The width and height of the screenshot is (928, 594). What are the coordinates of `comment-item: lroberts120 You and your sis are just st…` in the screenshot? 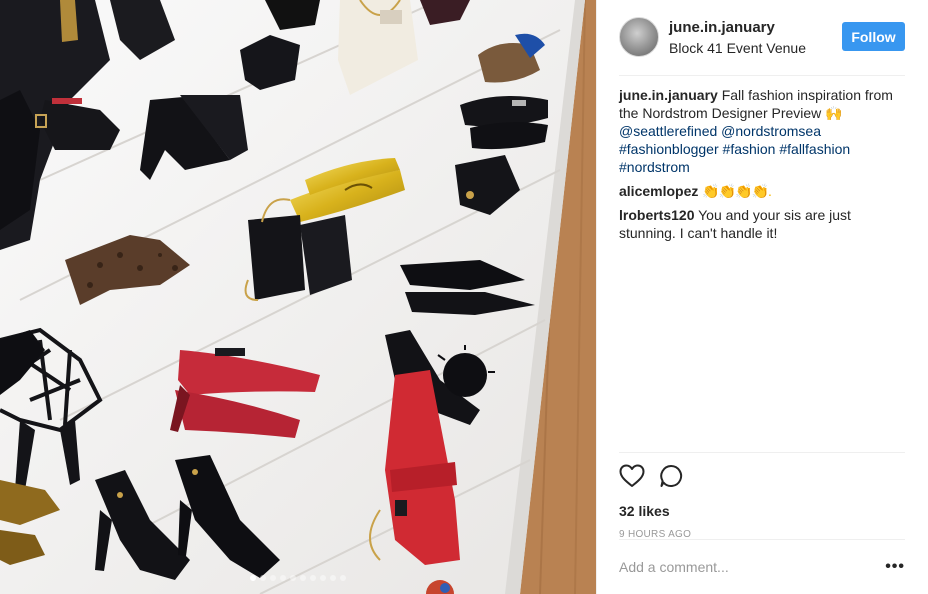 It's located at (762, 224).